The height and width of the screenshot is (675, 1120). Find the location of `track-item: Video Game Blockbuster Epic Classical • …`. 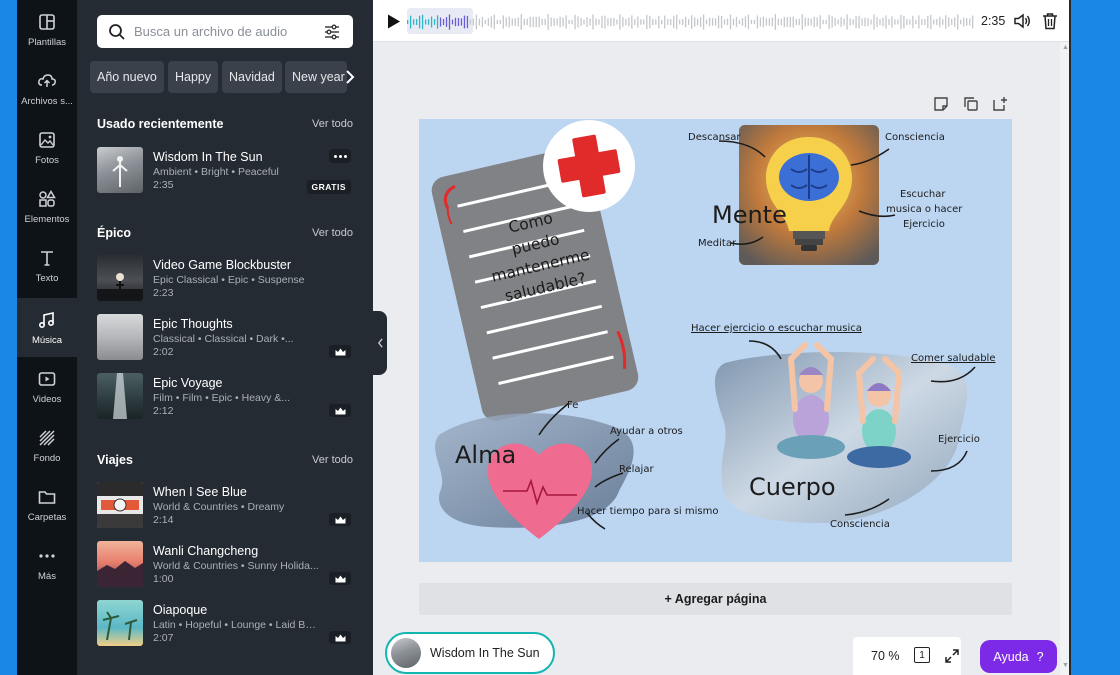

track-item: Video Game Blockbuster Epic Classical • … is located at coordinates (225, 279).